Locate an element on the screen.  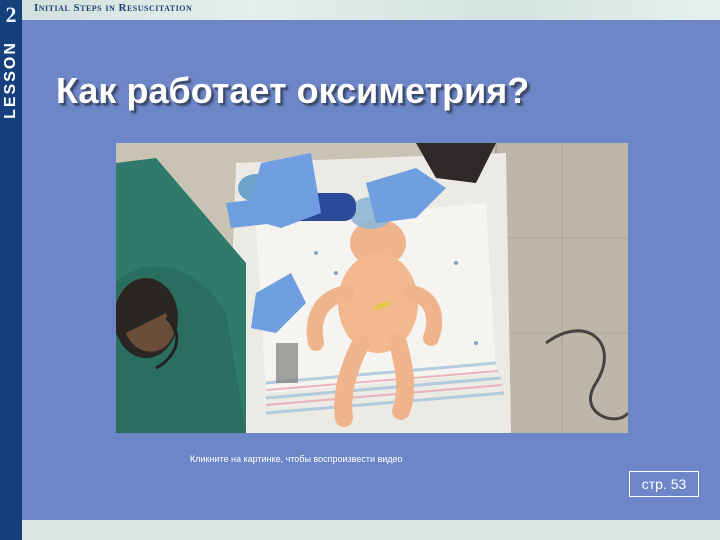
page-reference-badge: стр. 53 is located at coordinates (664, 484).